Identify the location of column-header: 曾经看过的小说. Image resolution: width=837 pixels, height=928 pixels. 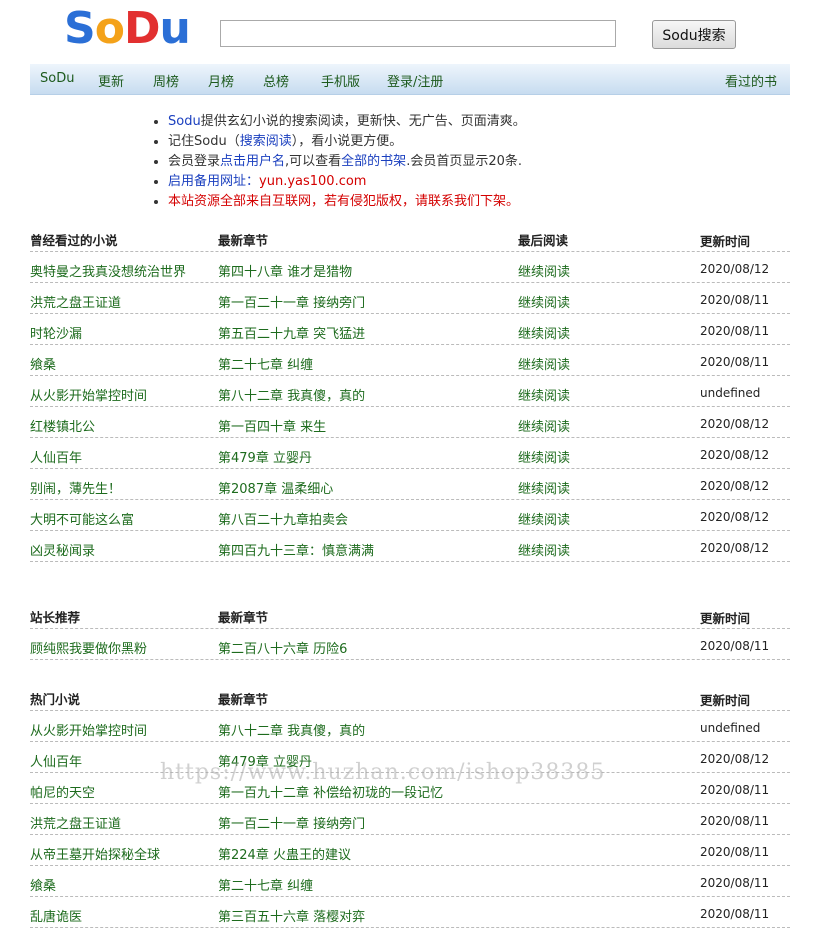
(74, 240).